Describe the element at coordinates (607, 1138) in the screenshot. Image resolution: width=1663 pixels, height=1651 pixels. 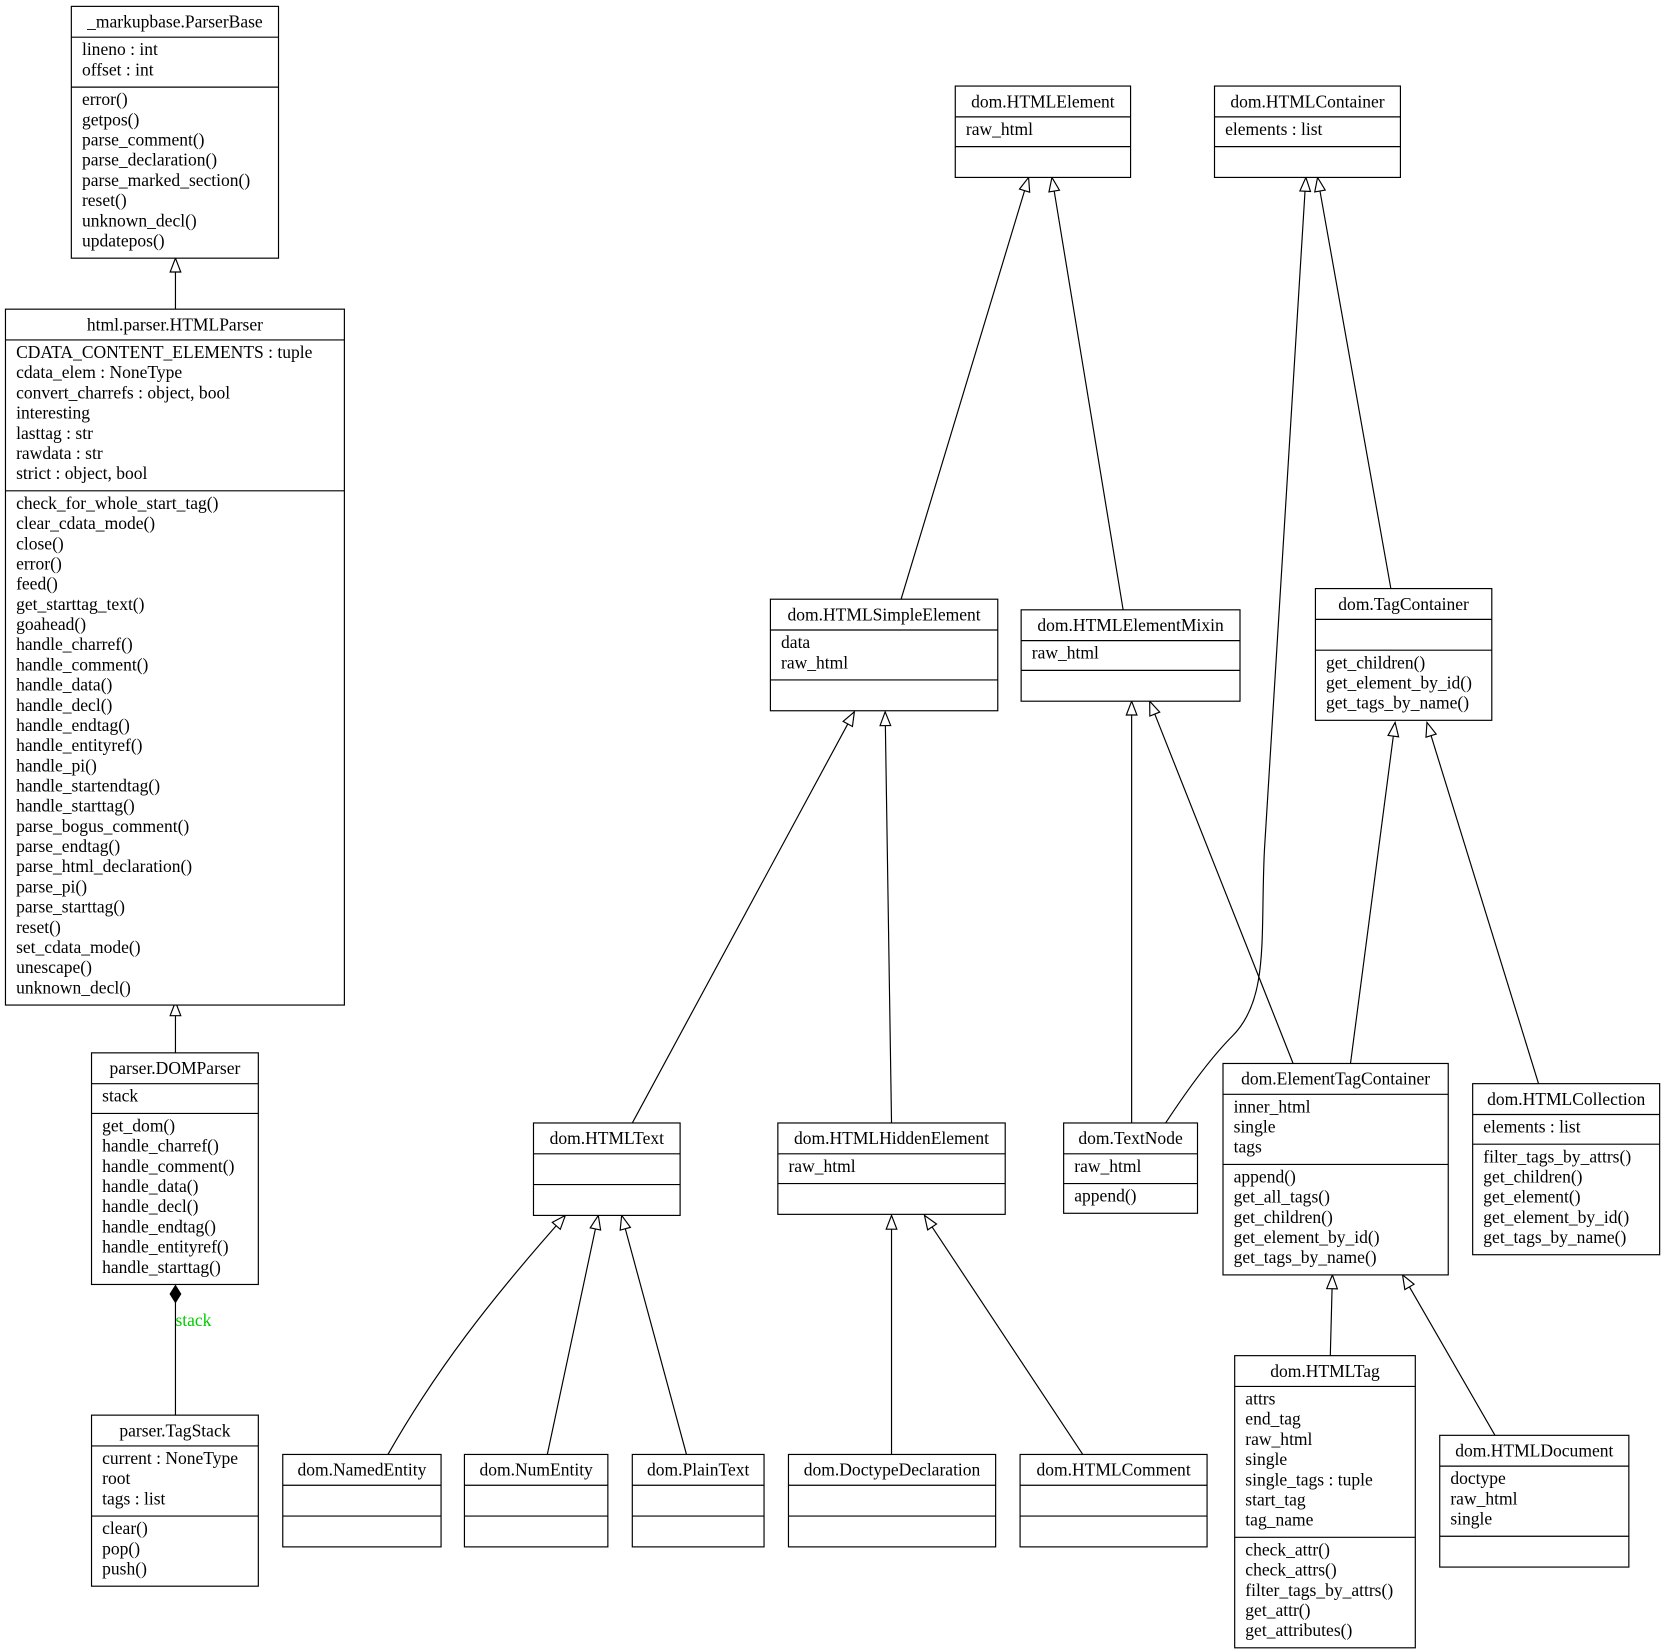
I see `class-name: dom.HTMLText` at that location.